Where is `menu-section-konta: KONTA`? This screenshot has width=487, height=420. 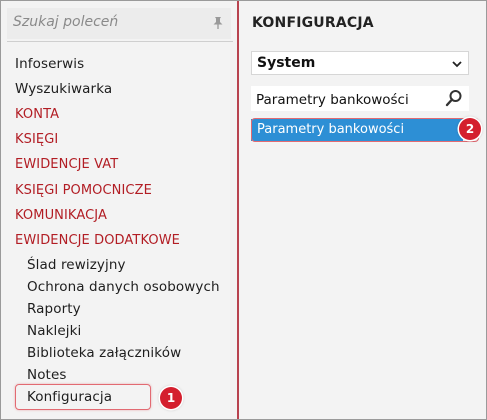
menu-section-konta: KONTA is located at coordinates (37, 114).